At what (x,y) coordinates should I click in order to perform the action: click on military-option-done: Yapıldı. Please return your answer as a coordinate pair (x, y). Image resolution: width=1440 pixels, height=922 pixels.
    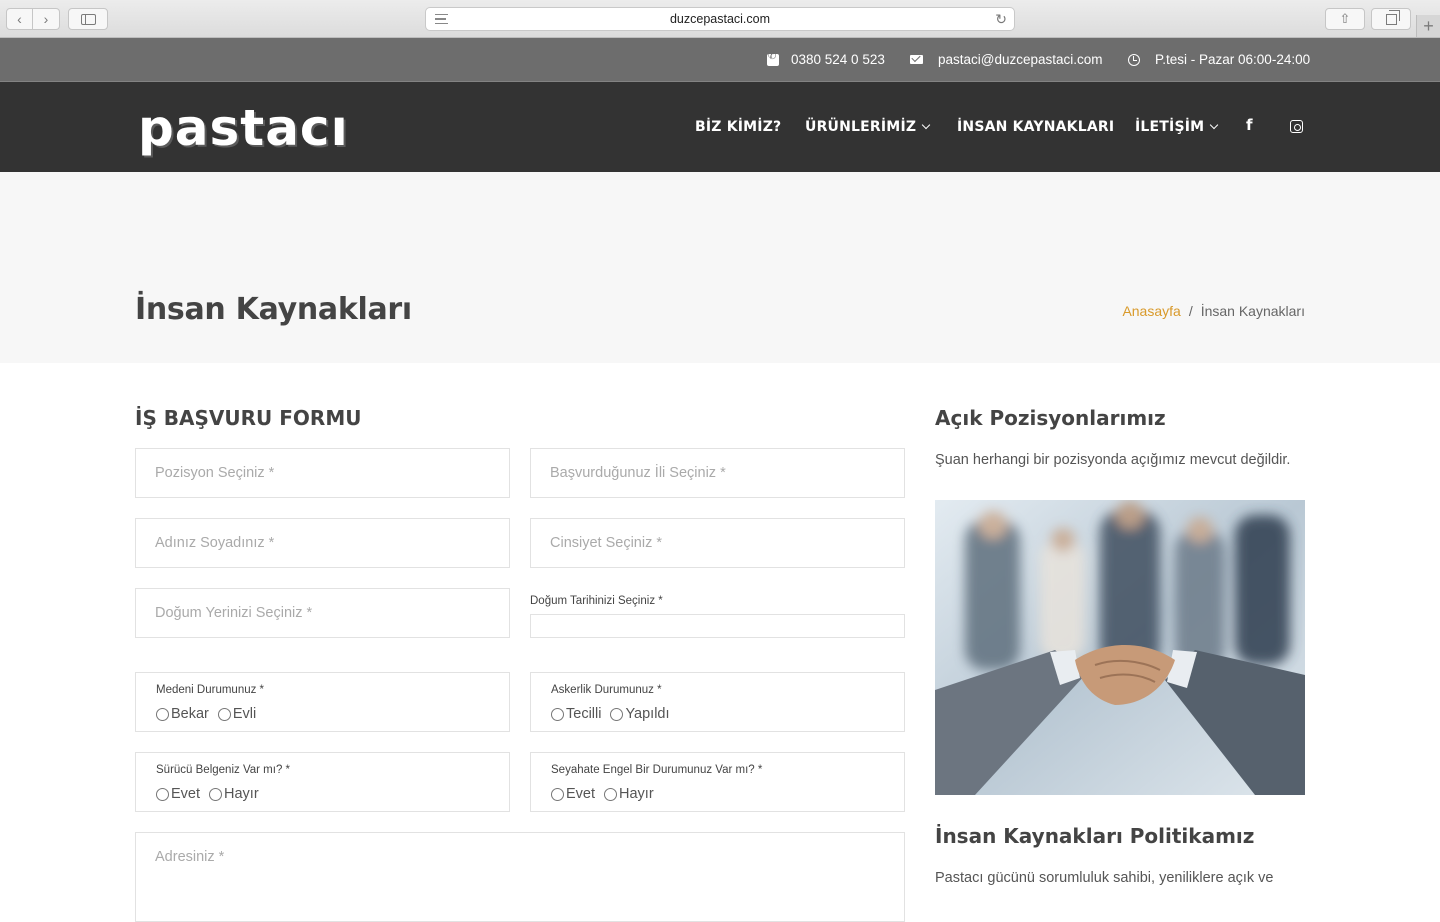
    Looking at the image, I should click on (640, 714).